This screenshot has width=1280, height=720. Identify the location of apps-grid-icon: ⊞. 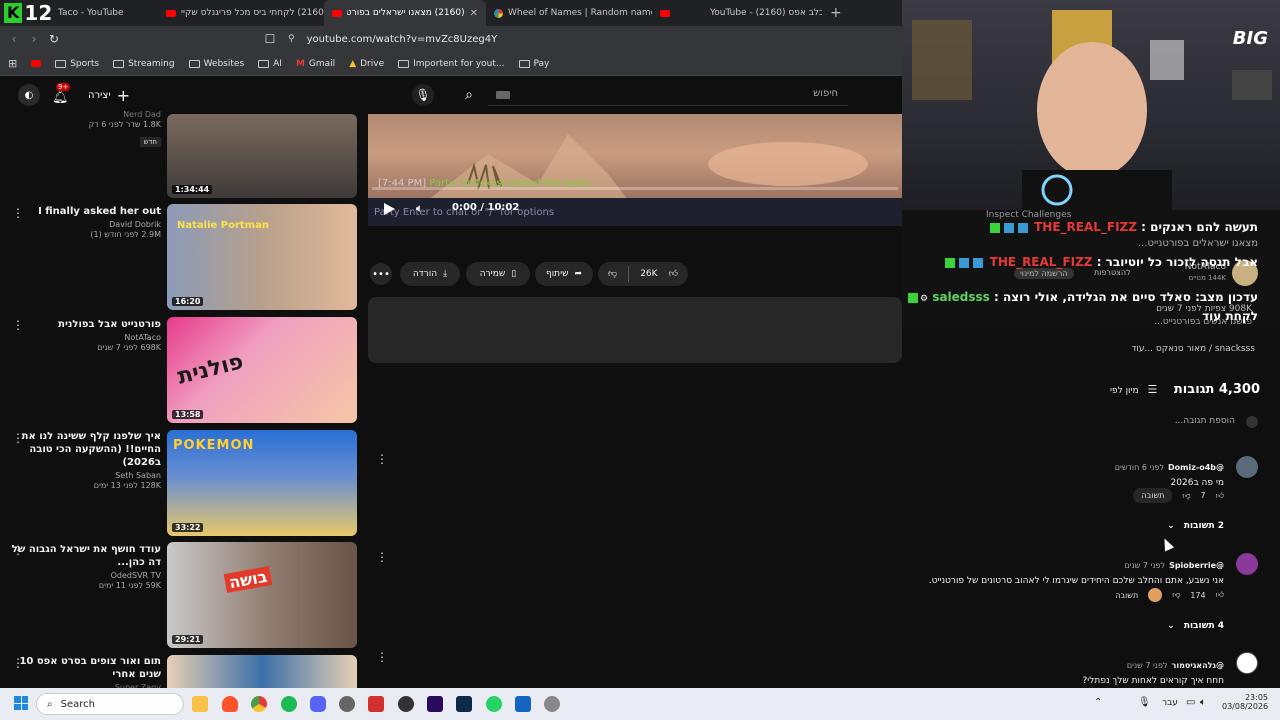
(12, 63).